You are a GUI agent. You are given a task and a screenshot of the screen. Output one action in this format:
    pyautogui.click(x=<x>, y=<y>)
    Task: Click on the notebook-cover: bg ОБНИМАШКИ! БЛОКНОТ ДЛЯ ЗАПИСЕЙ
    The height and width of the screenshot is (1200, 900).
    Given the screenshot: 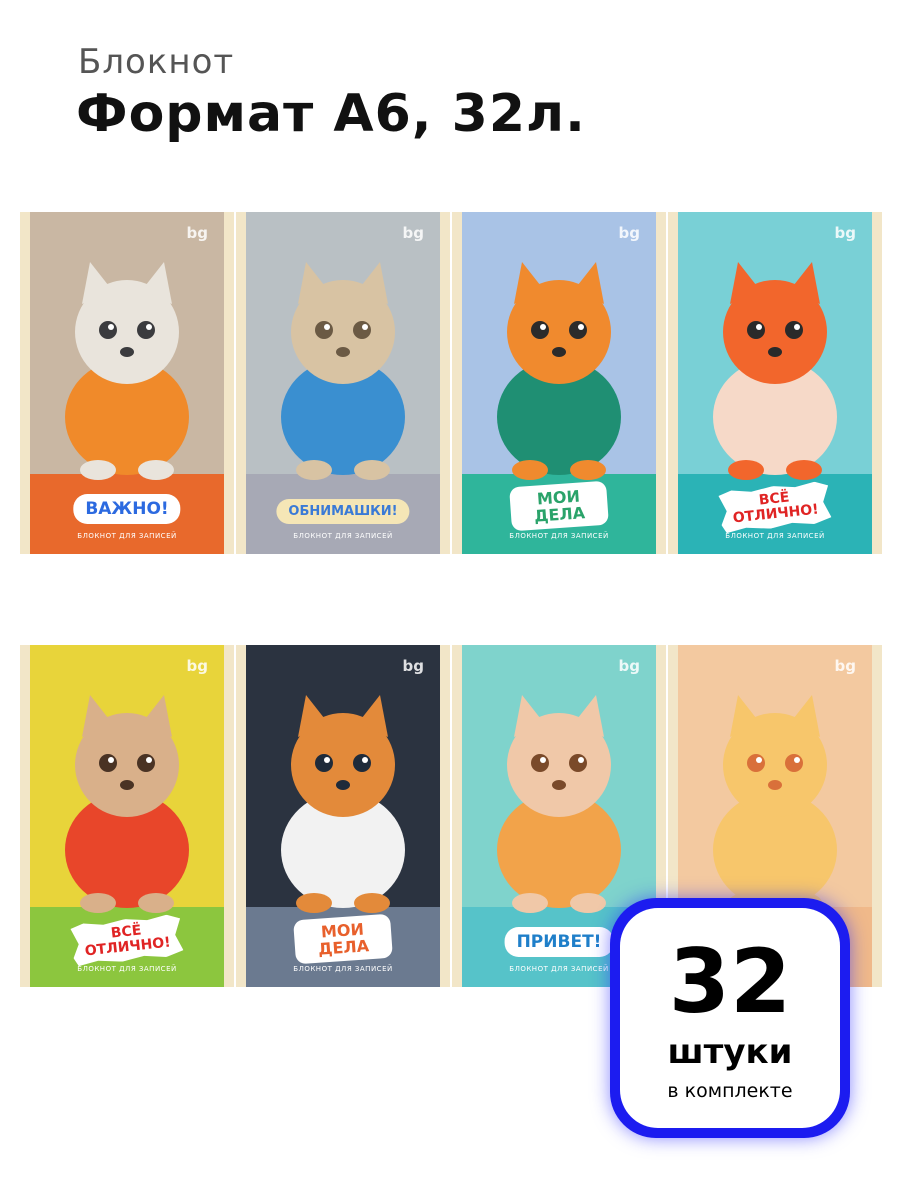 What is the action you would take?
    pyautogui.click(x=343, y=383)
    